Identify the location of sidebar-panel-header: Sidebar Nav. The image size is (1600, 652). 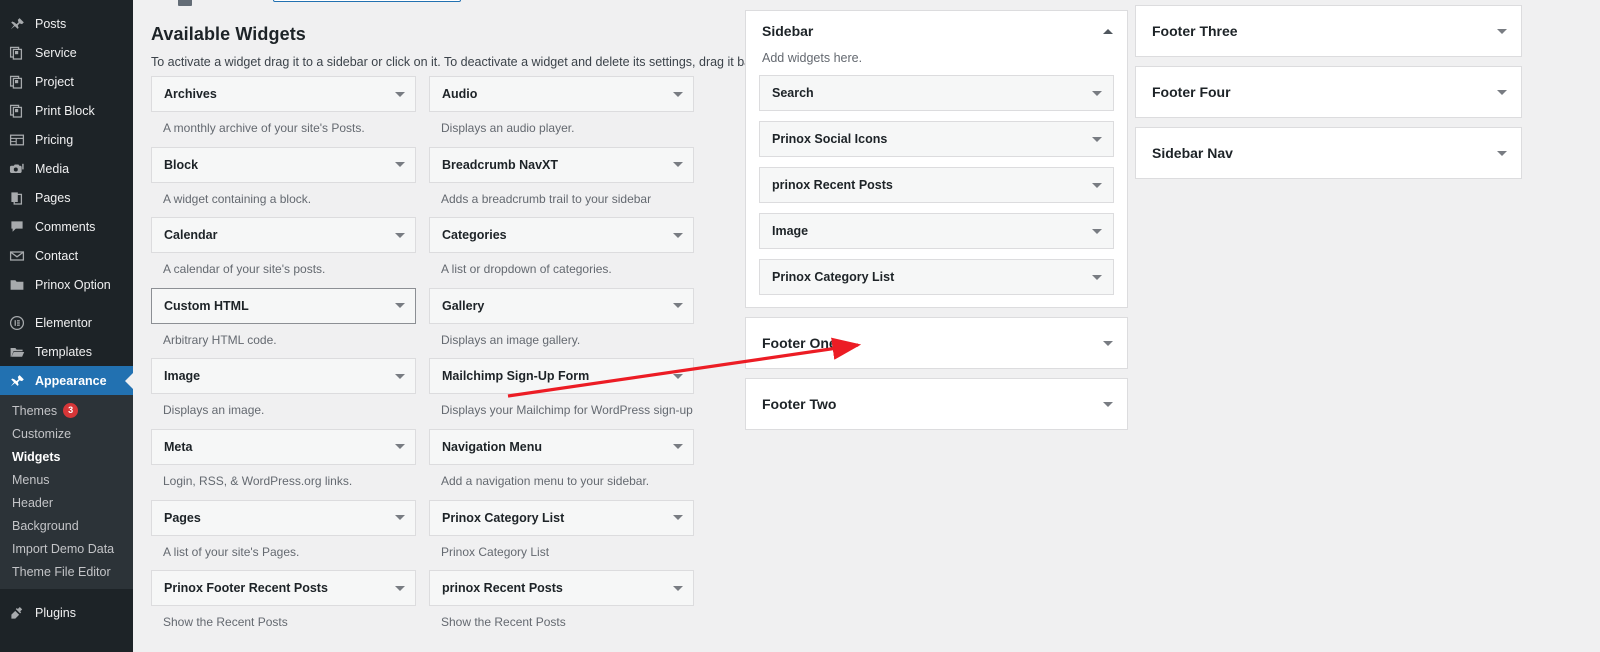
(1328, 153).